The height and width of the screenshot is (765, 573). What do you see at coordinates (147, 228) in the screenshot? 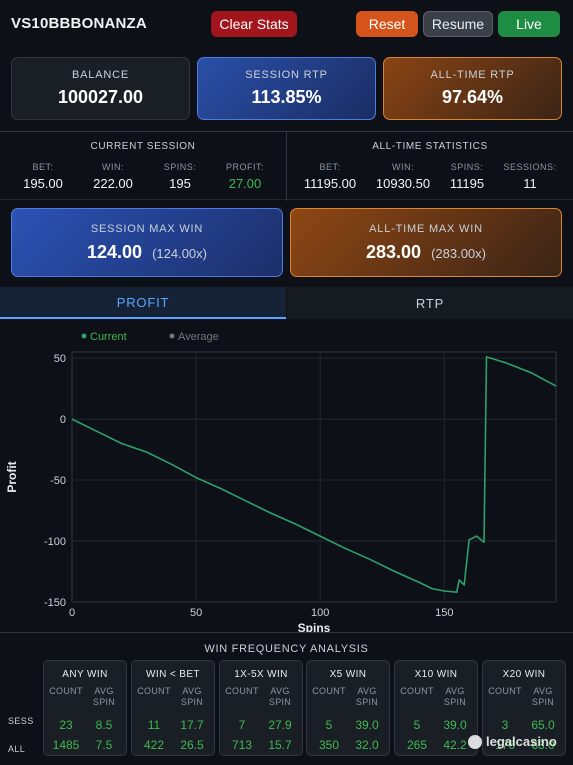
I see `session-max-win-label: SESSION MAX WIN` at bounding box center [147, 228].